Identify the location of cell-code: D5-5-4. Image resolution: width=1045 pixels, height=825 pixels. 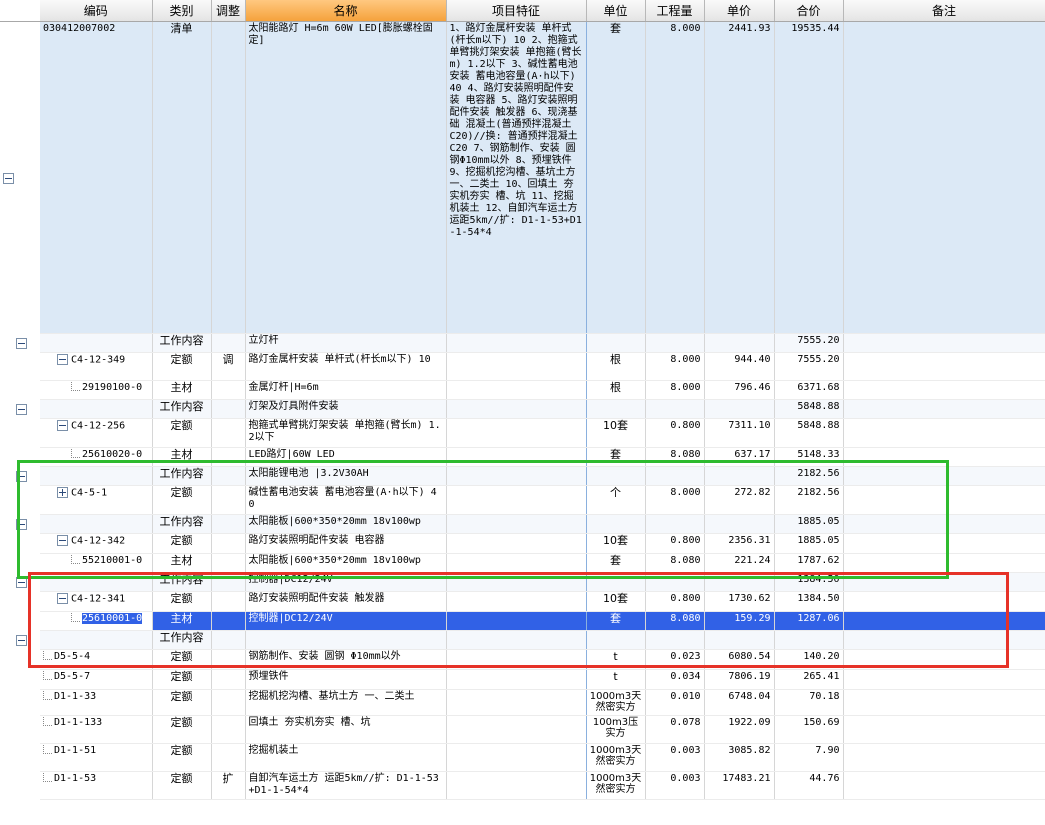
(96, 659).